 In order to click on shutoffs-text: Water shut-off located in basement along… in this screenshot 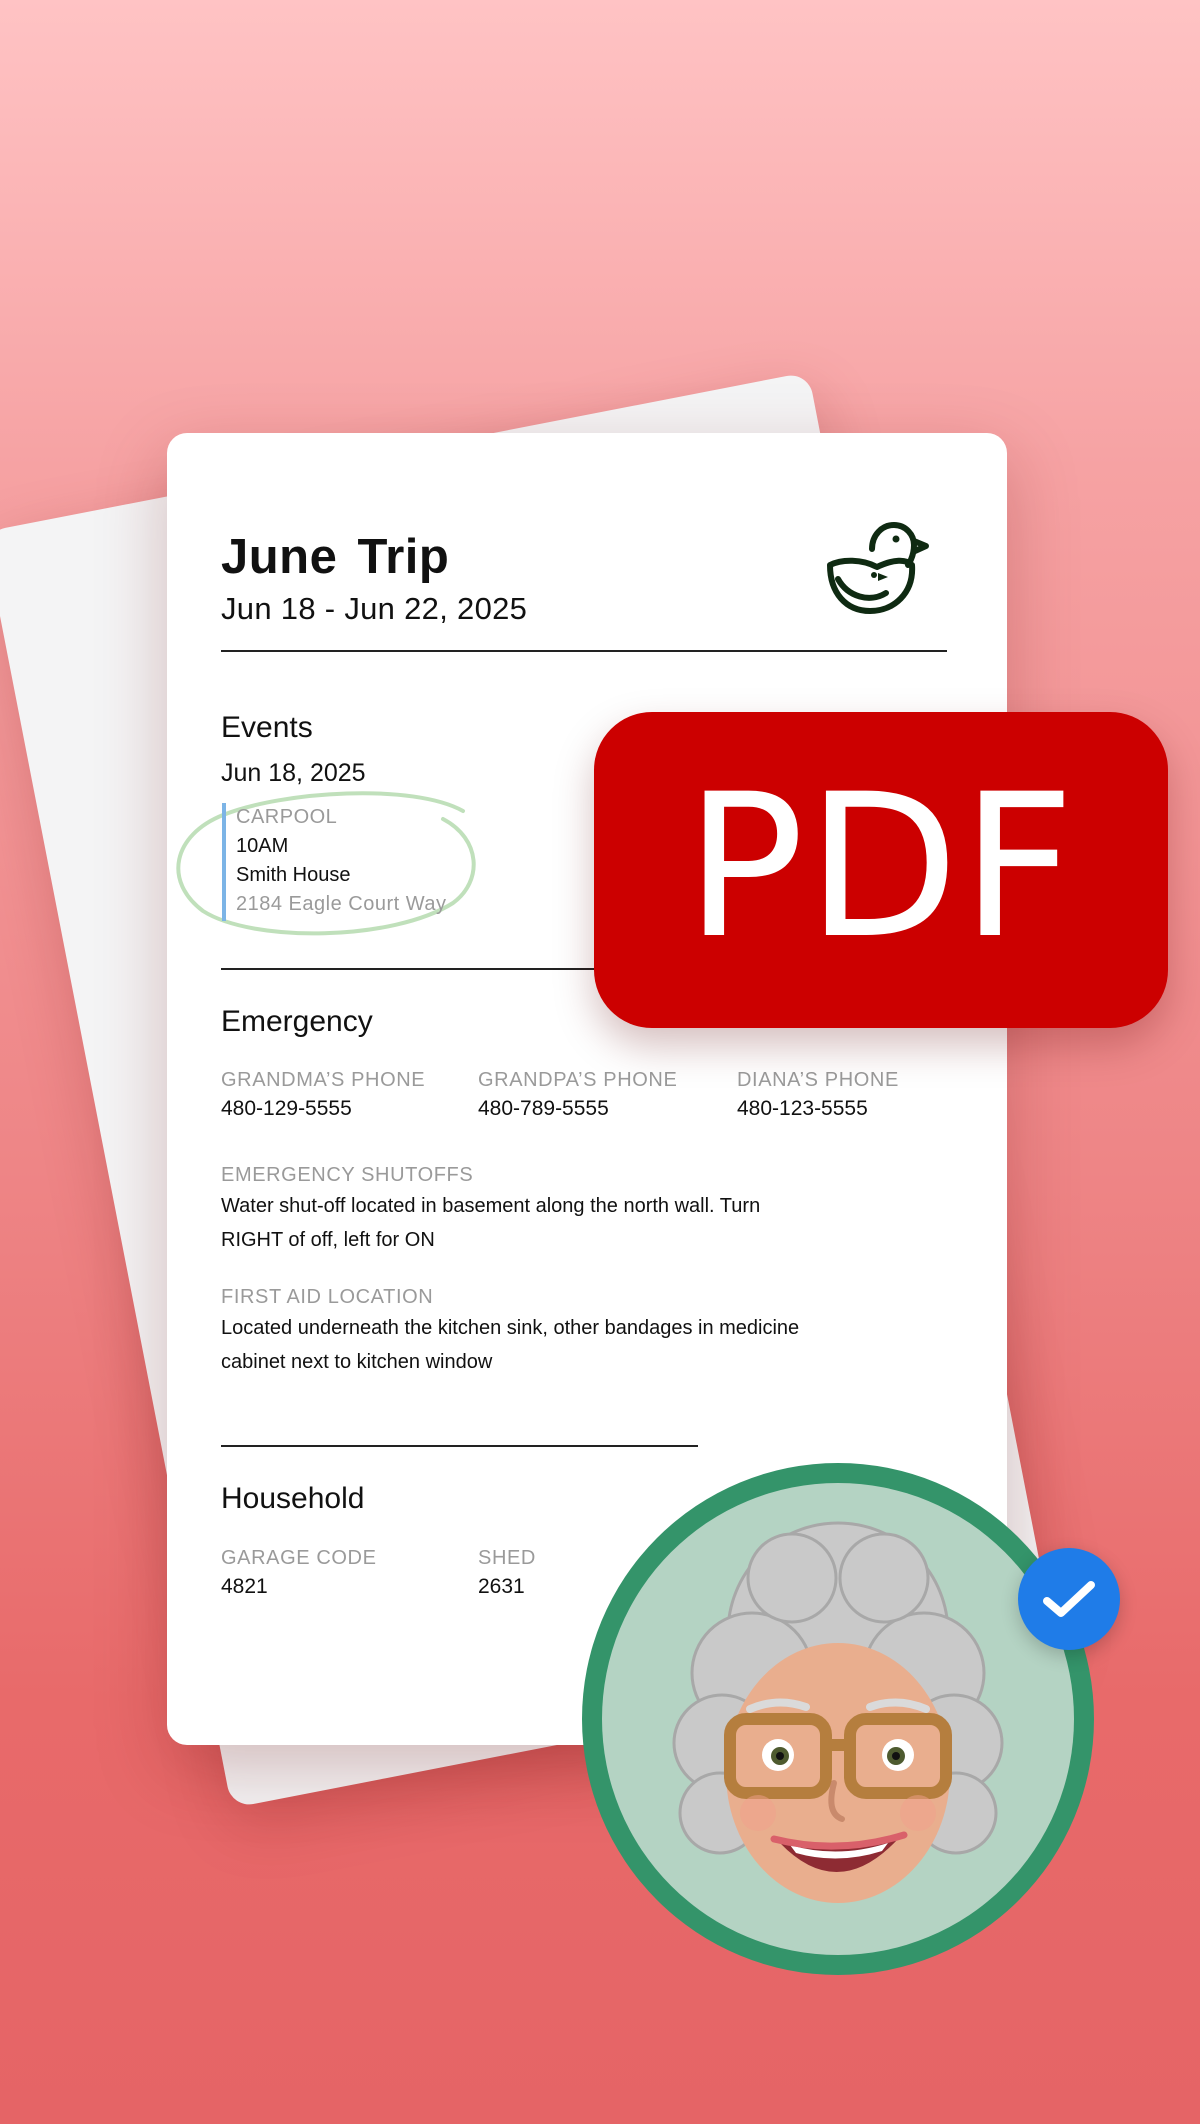, I will do `click(561, 1223)`.